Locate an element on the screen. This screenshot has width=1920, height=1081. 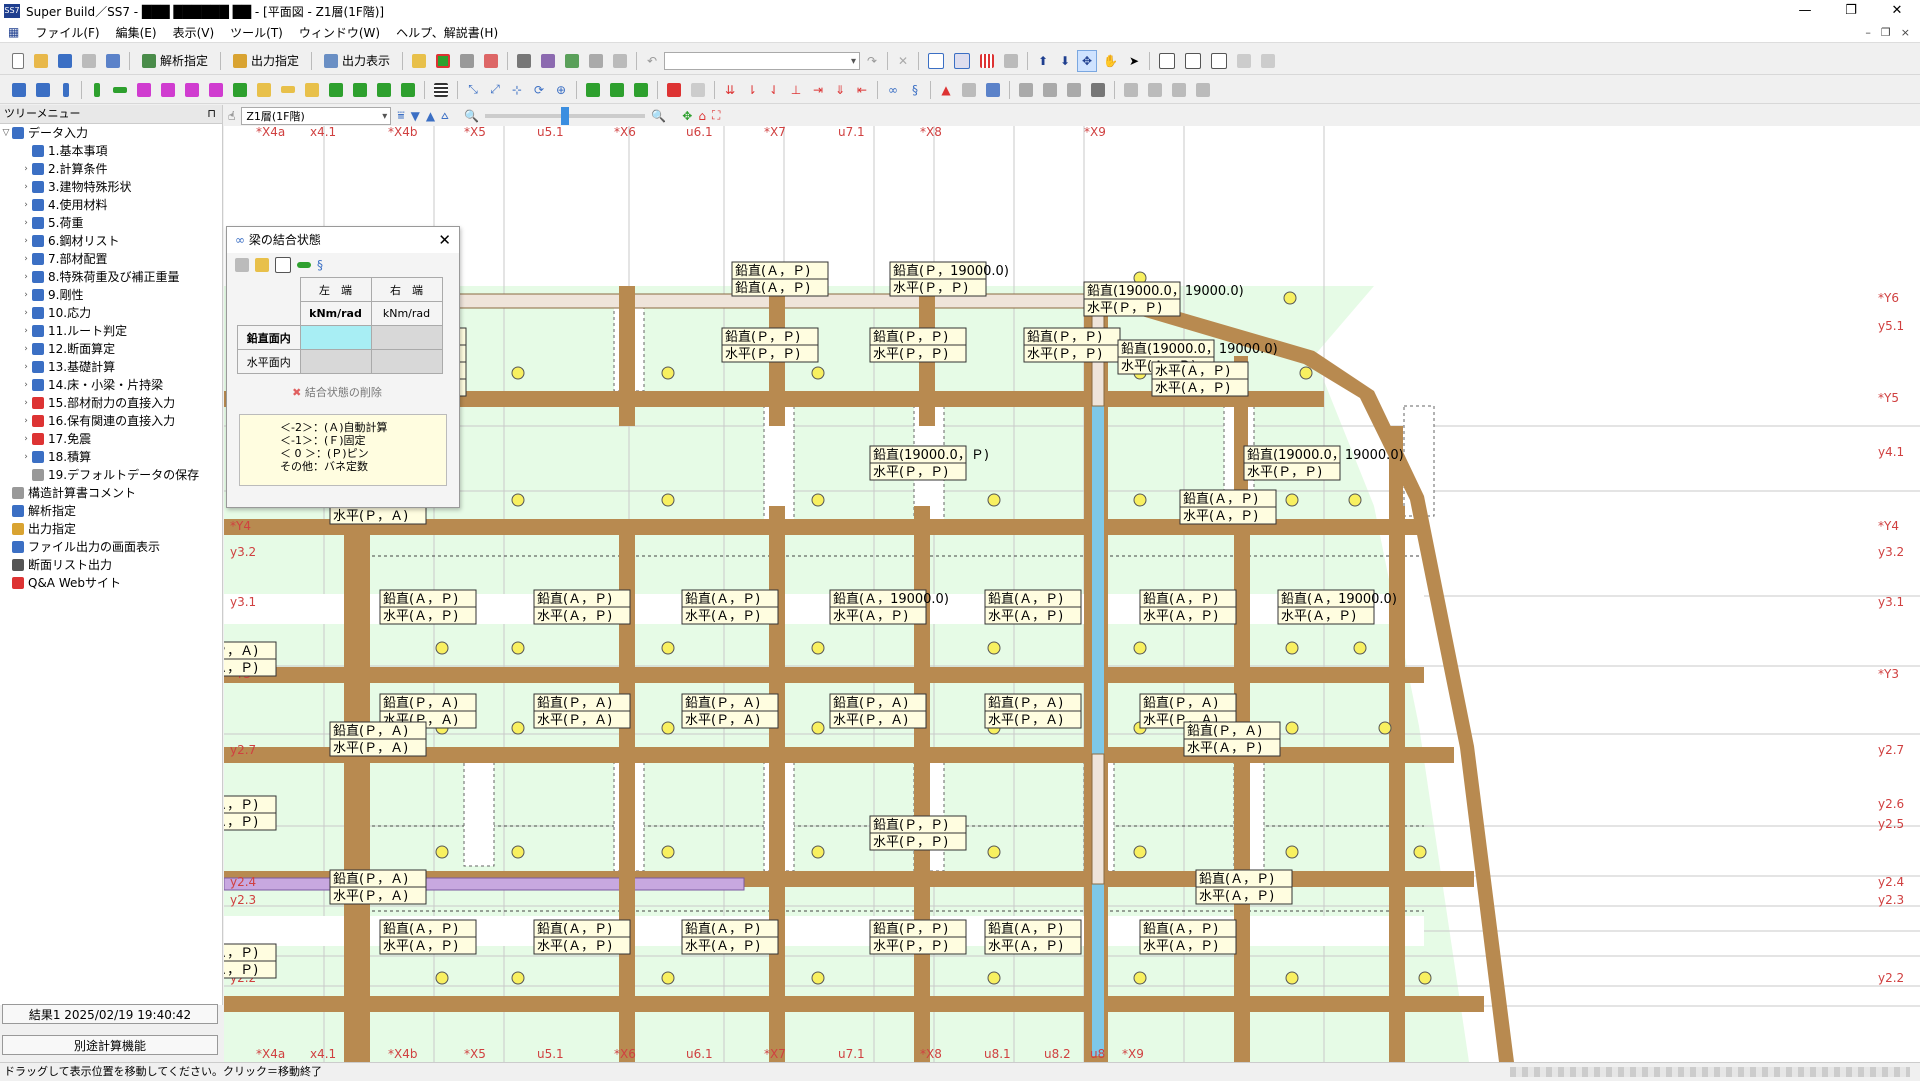
collapse-icon: ▽ is located at coordinates (6, 133).